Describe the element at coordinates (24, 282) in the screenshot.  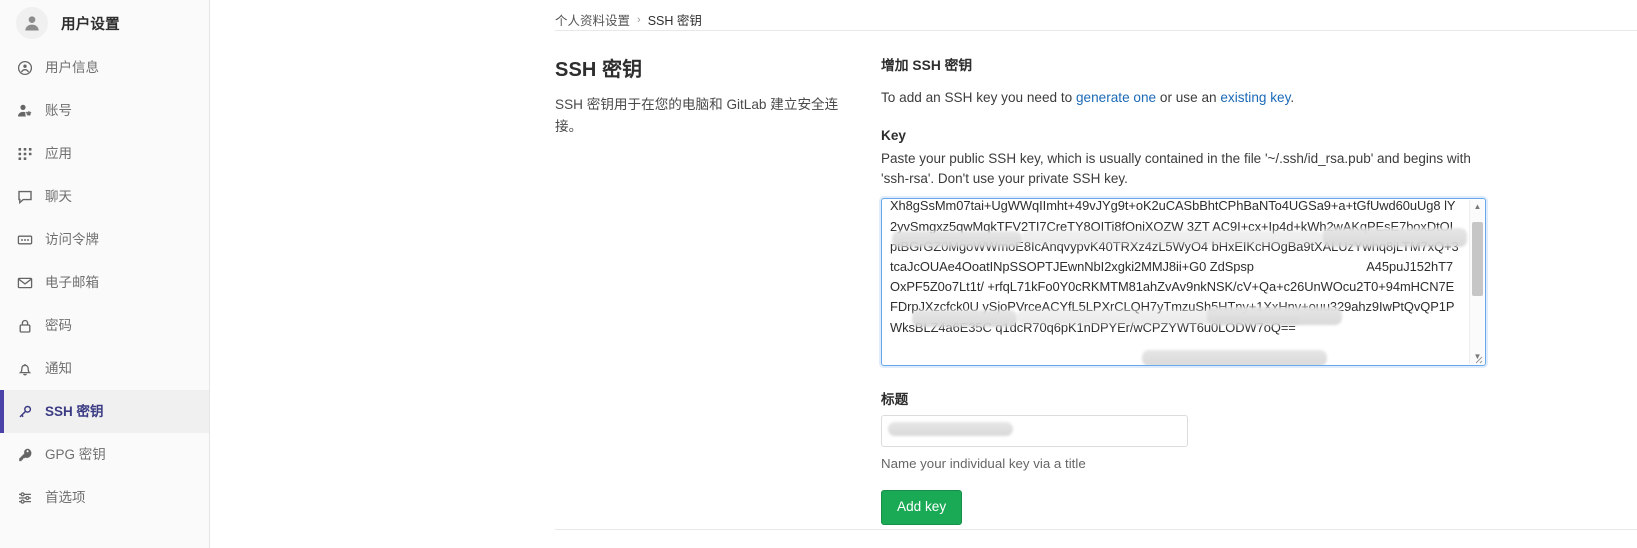
I see `envelope-icon` at that location.